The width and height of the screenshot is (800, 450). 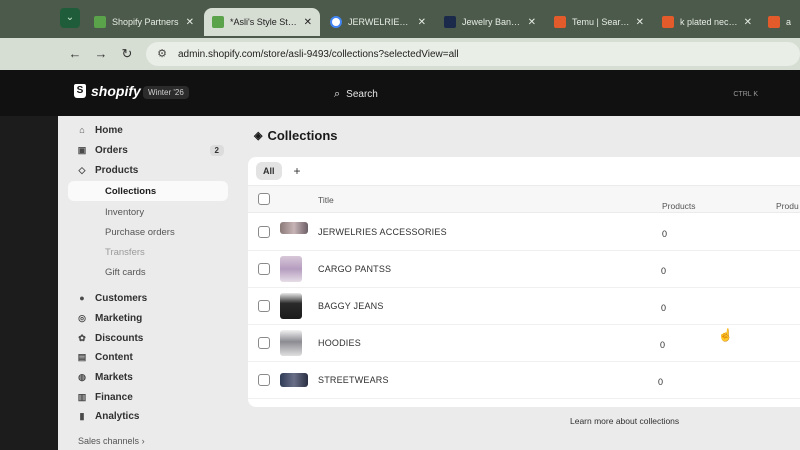 What do you see at coordinates (382, 232) in the screenshot?
I see `collection-title: JERWELRIES ACCESSORIES` at bounding box center [382, 232].